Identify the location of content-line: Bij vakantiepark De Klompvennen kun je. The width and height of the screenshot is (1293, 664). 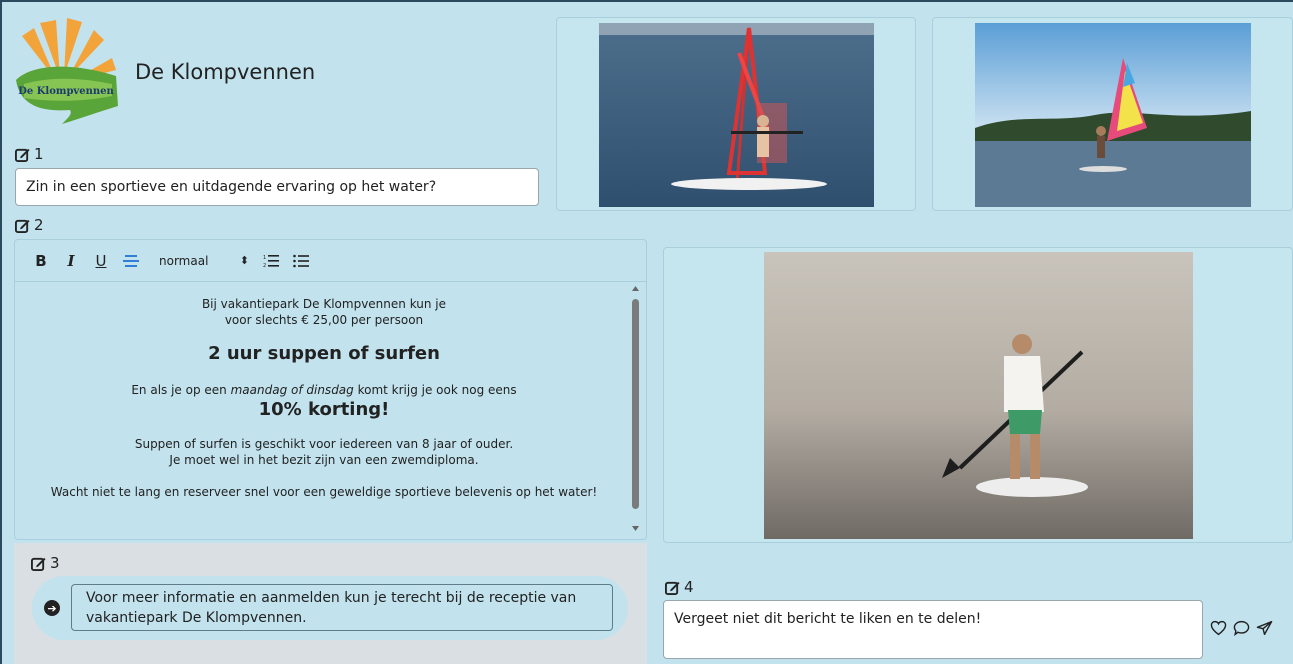
(324, 304).